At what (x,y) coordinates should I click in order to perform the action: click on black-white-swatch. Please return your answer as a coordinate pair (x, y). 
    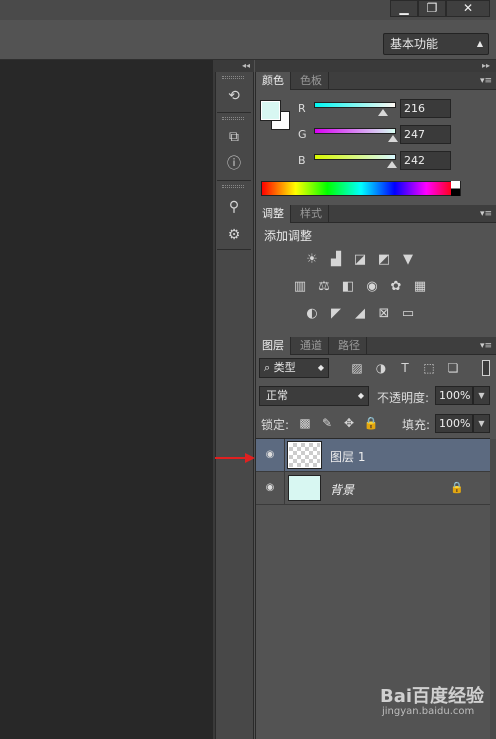
    Looking at the image, I should click on (455, 188).